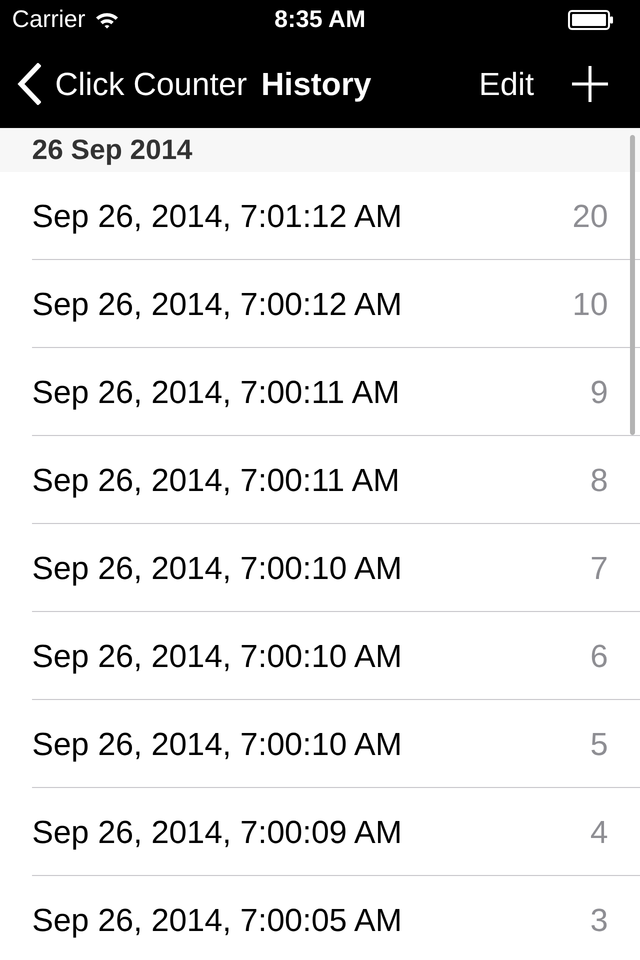  Describe the element at coordinates (590, 304) in the screenshot. I see `click-count: 10` at that location.